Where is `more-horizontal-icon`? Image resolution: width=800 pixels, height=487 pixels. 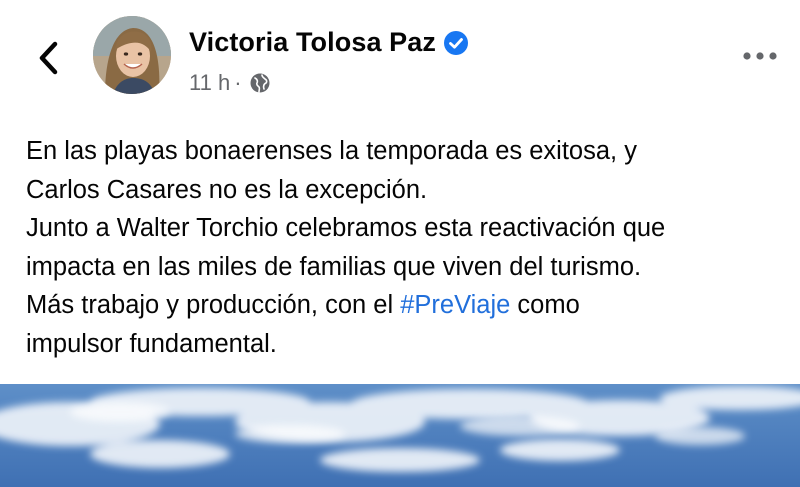 more-horizontal-icon is located at coordinates (760, 56).